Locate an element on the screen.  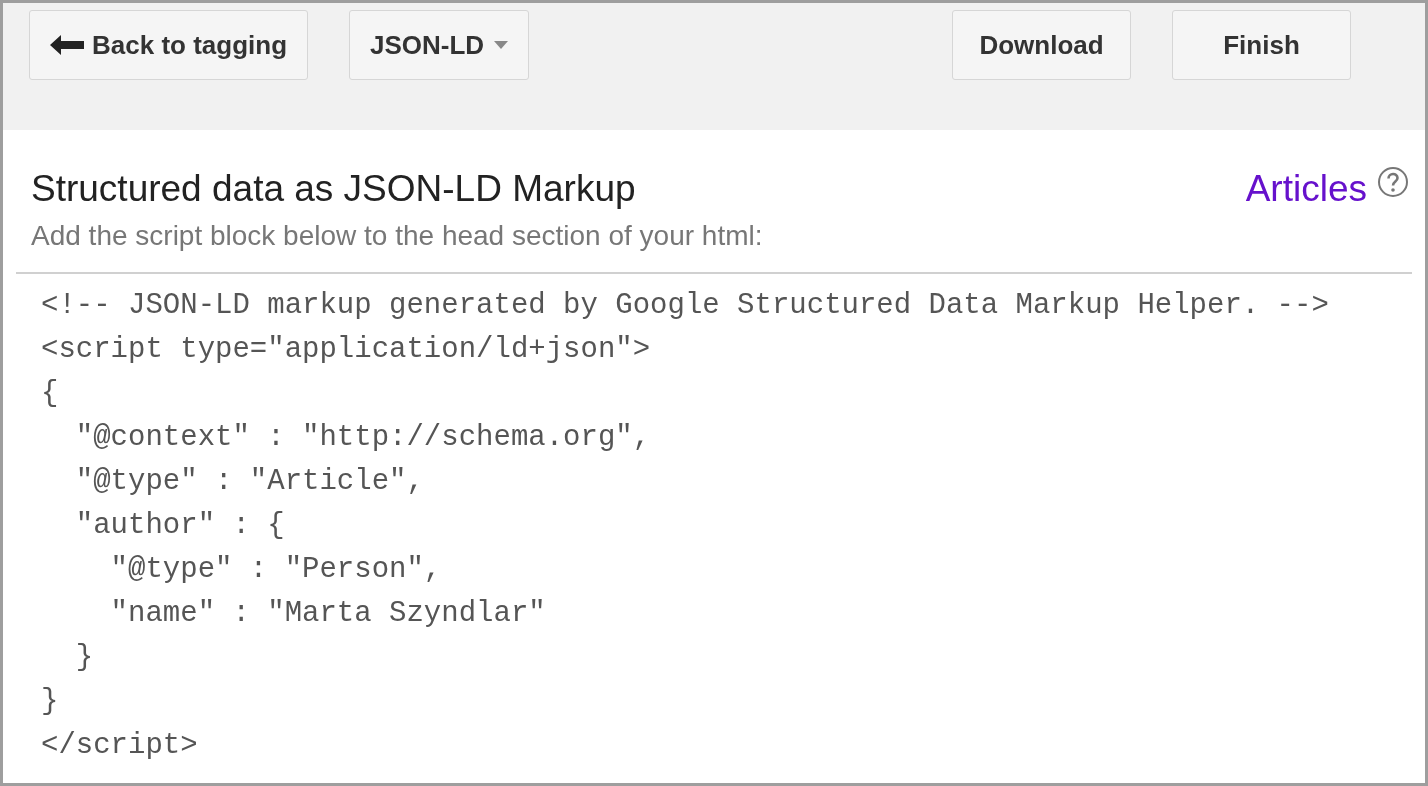
format-dropdown: JSON-LD is located at coordinates (439, 45).